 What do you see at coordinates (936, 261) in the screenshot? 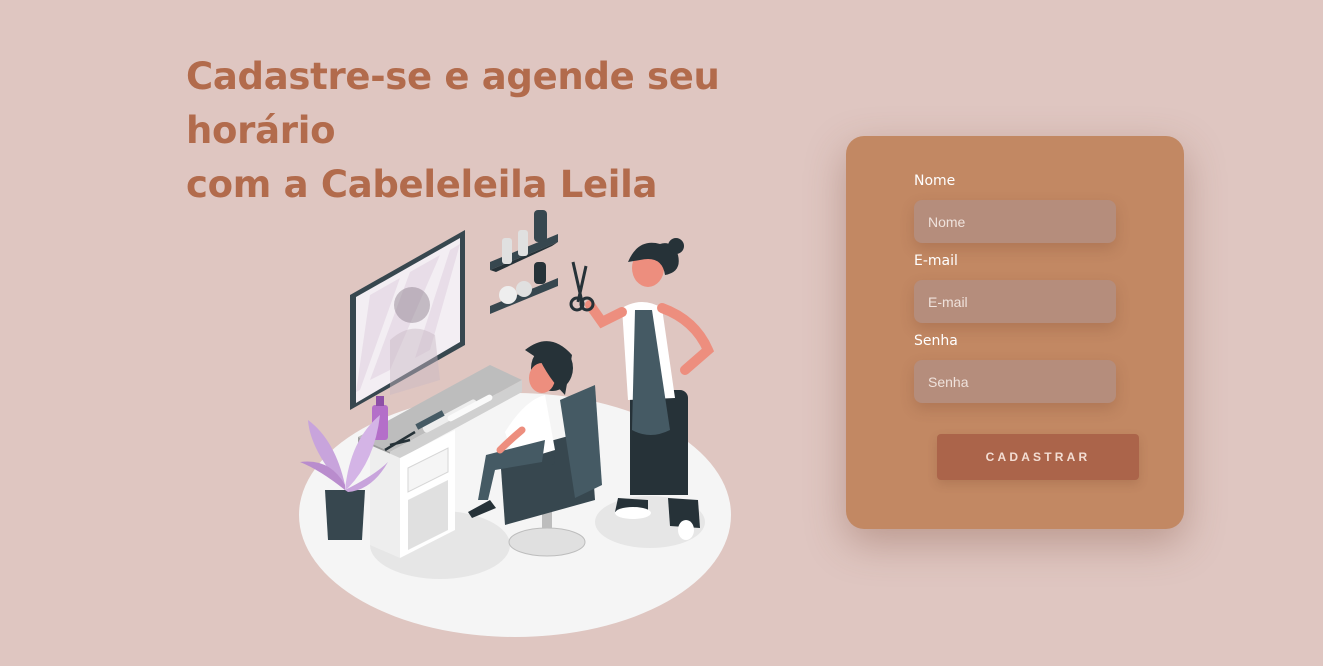
I see `email-label: E-mail` at bounding box center [936, 261].